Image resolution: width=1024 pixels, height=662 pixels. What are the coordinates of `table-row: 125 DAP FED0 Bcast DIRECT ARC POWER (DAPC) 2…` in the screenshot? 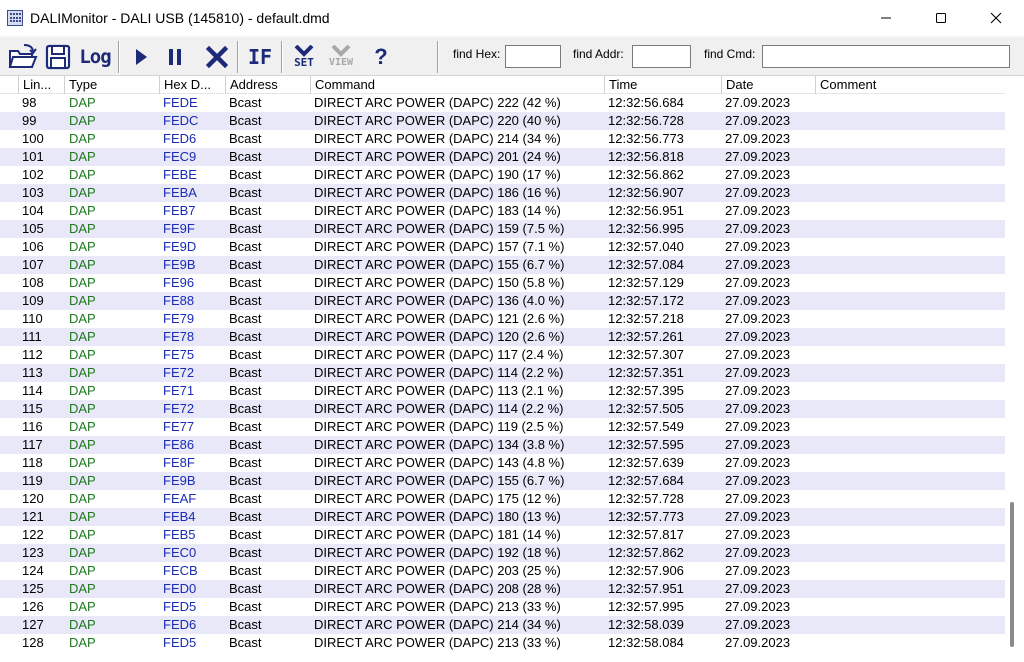 It's located at (502, 589).